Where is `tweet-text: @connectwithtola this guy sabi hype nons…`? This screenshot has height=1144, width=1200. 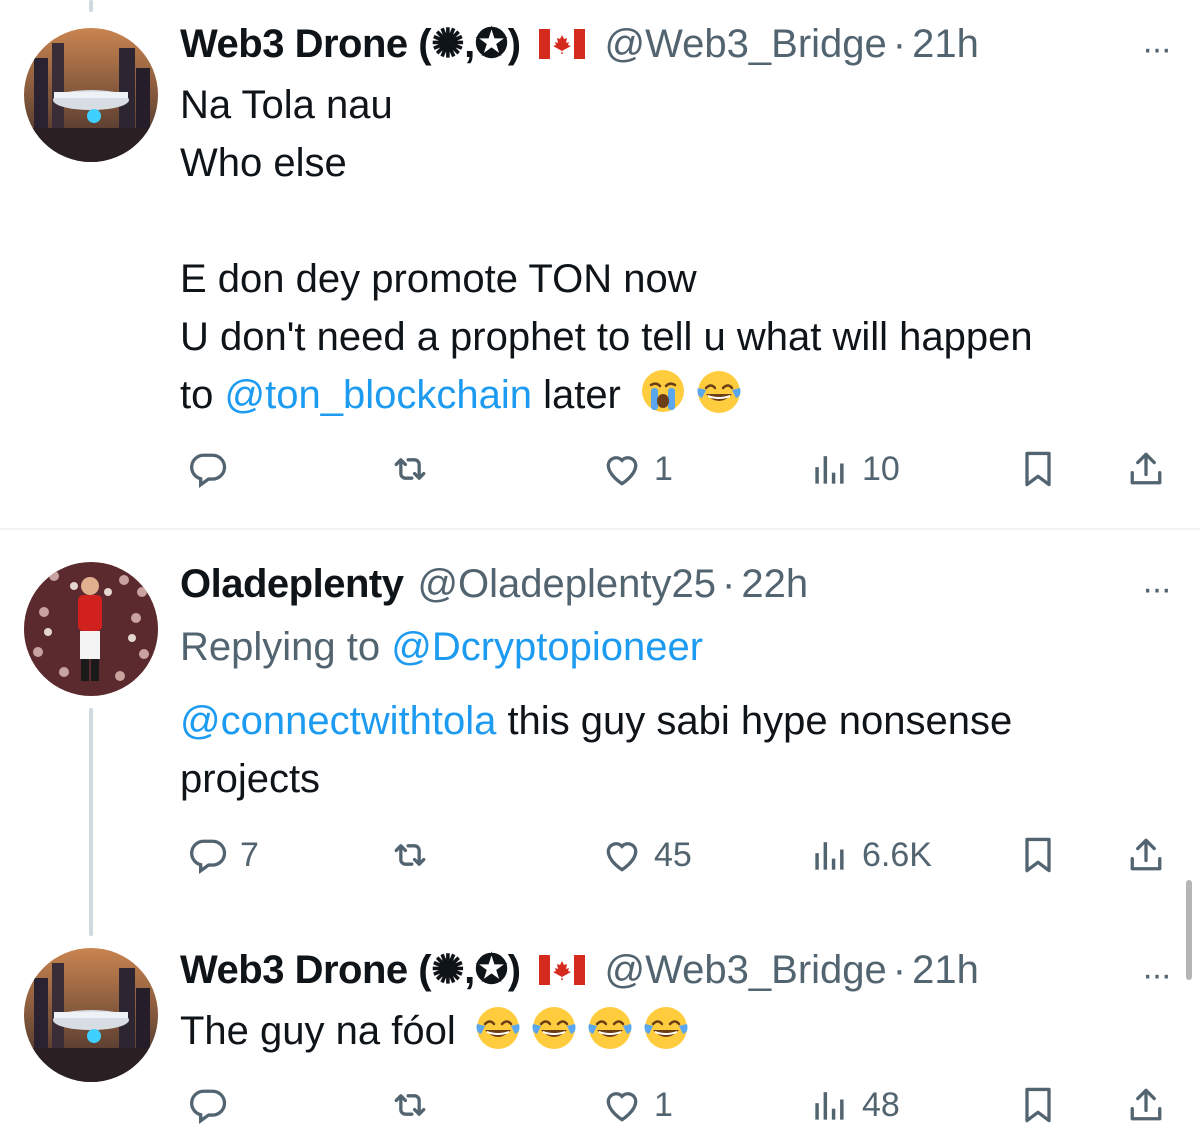 tweet-text: @connectwithtola this guy sabi hype nons… is located at coordinates (596, 750).